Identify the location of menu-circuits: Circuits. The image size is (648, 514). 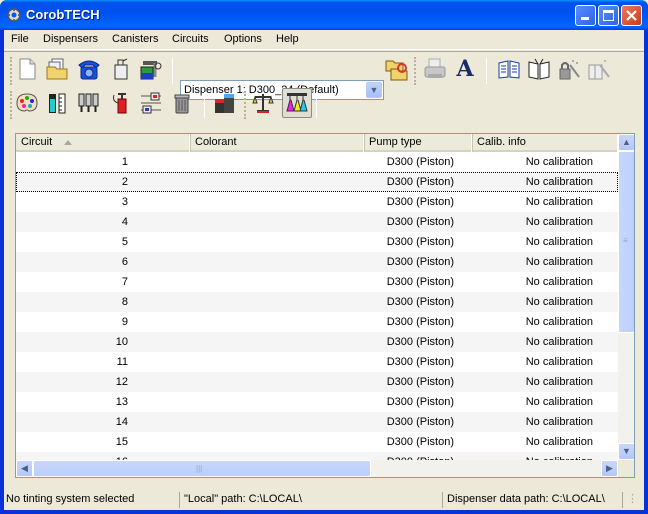
(190, 39).